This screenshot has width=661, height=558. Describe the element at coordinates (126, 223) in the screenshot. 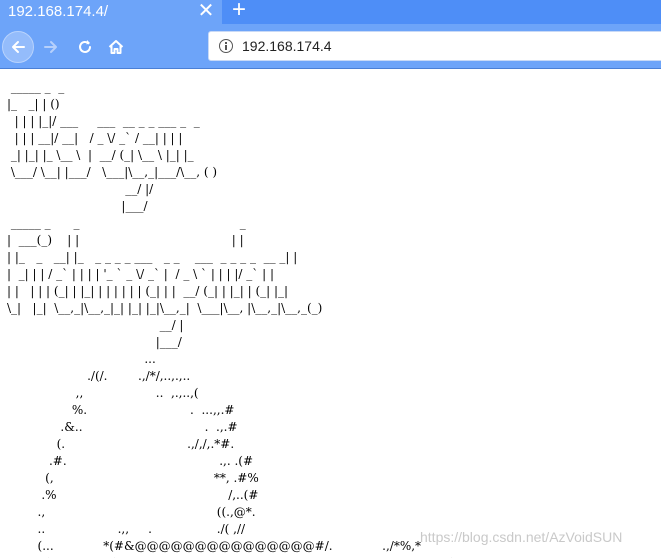

I see `ascii-line: _____ _ _ _` at that location.